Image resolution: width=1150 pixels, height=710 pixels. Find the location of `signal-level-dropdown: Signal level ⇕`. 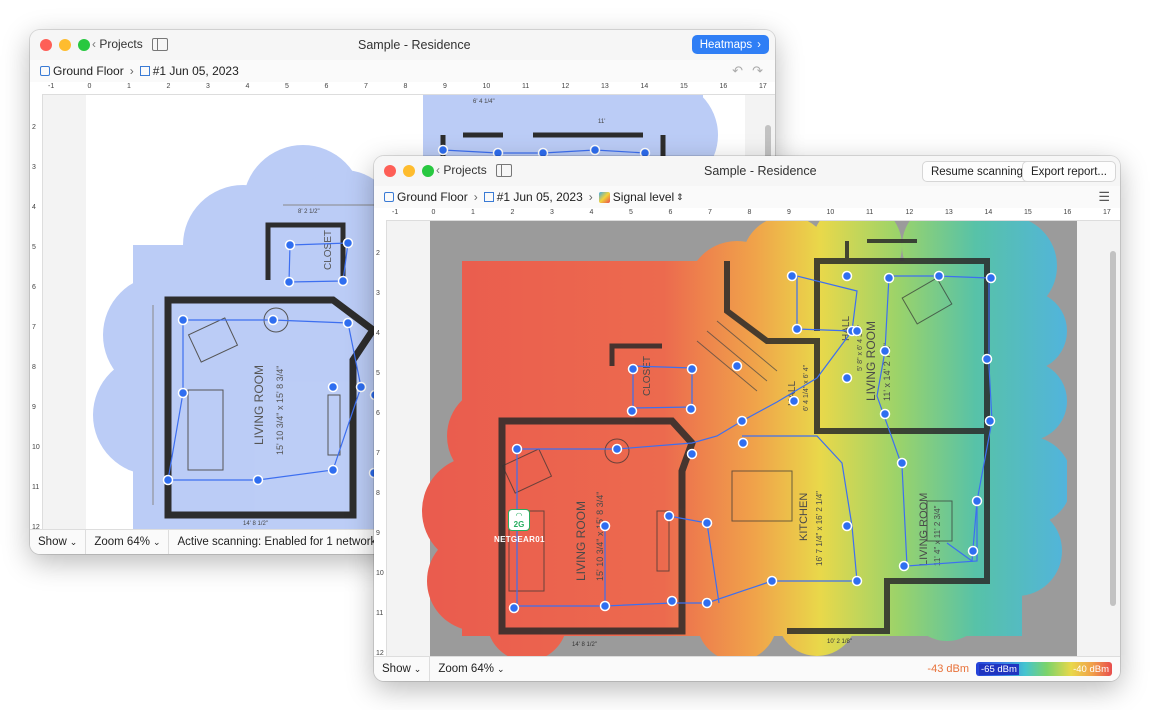

signal-level-dropdown: Signal level ⇕ is located at coordinates (641, 197).